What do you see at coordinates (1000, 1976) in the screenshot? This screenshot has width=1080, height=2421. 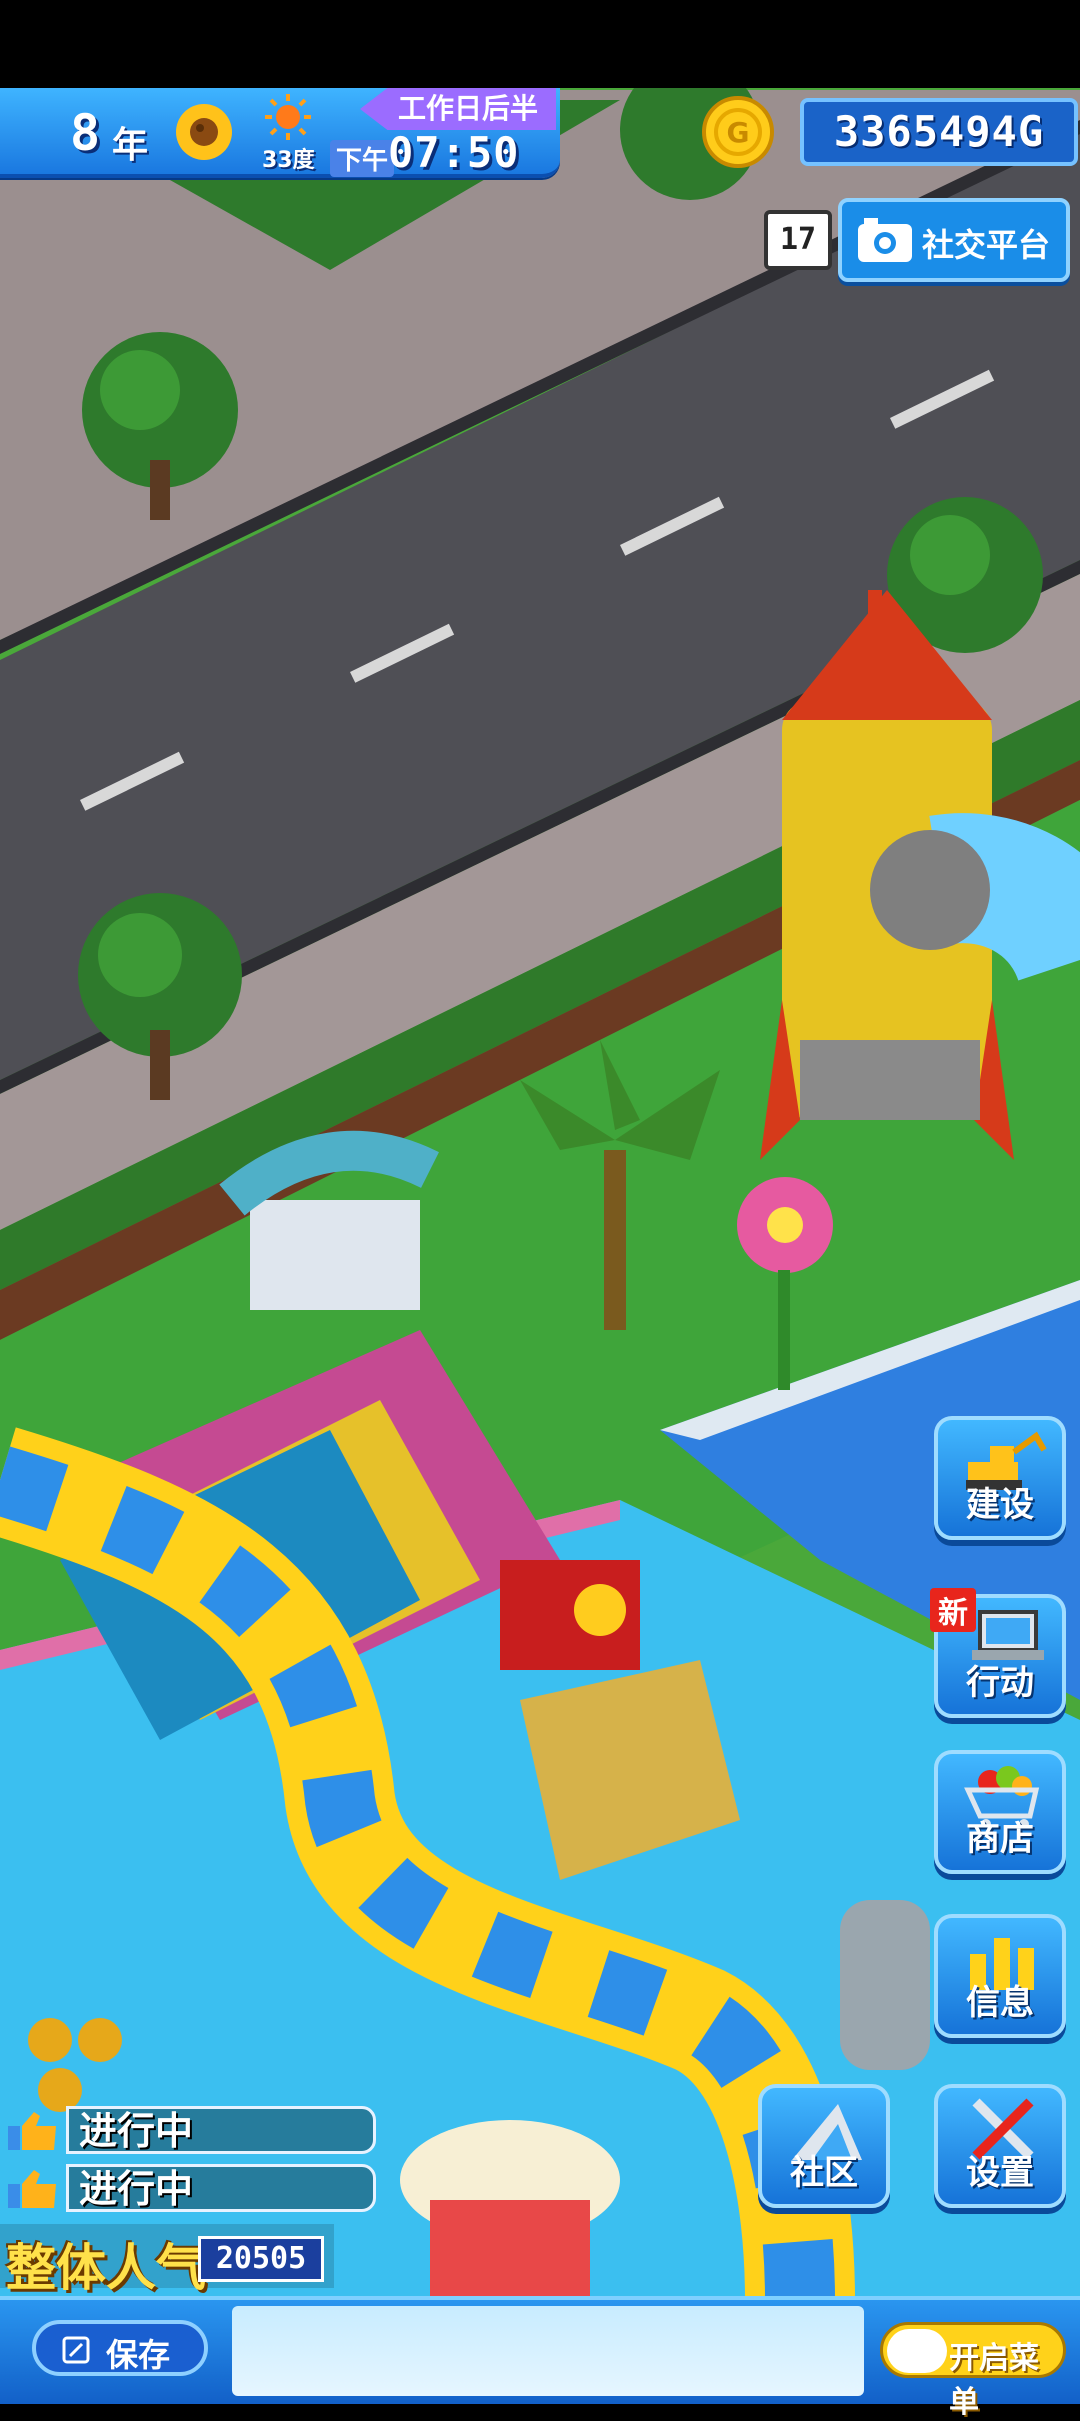 I see `info-button: 信息` at bounding box center [1000, 1976].